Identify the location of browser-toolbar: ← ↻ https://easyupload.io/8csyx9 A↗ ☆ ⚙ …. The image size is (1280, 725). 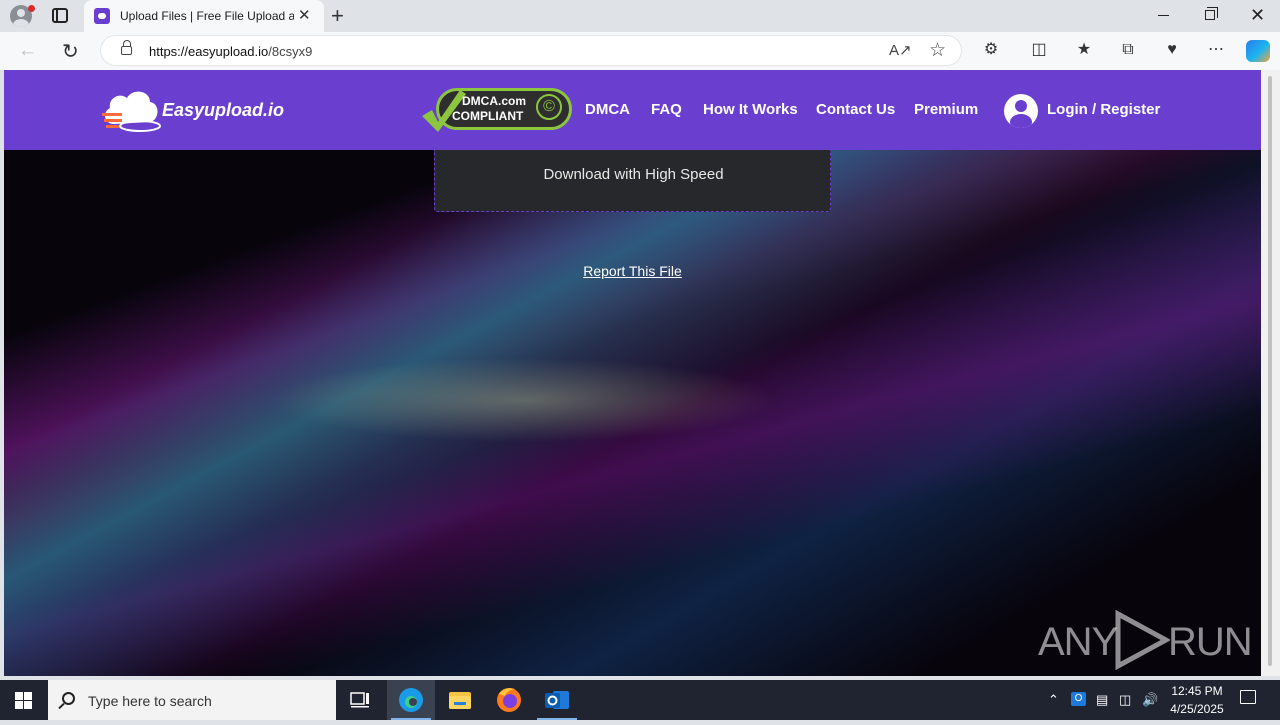
(640, 51).